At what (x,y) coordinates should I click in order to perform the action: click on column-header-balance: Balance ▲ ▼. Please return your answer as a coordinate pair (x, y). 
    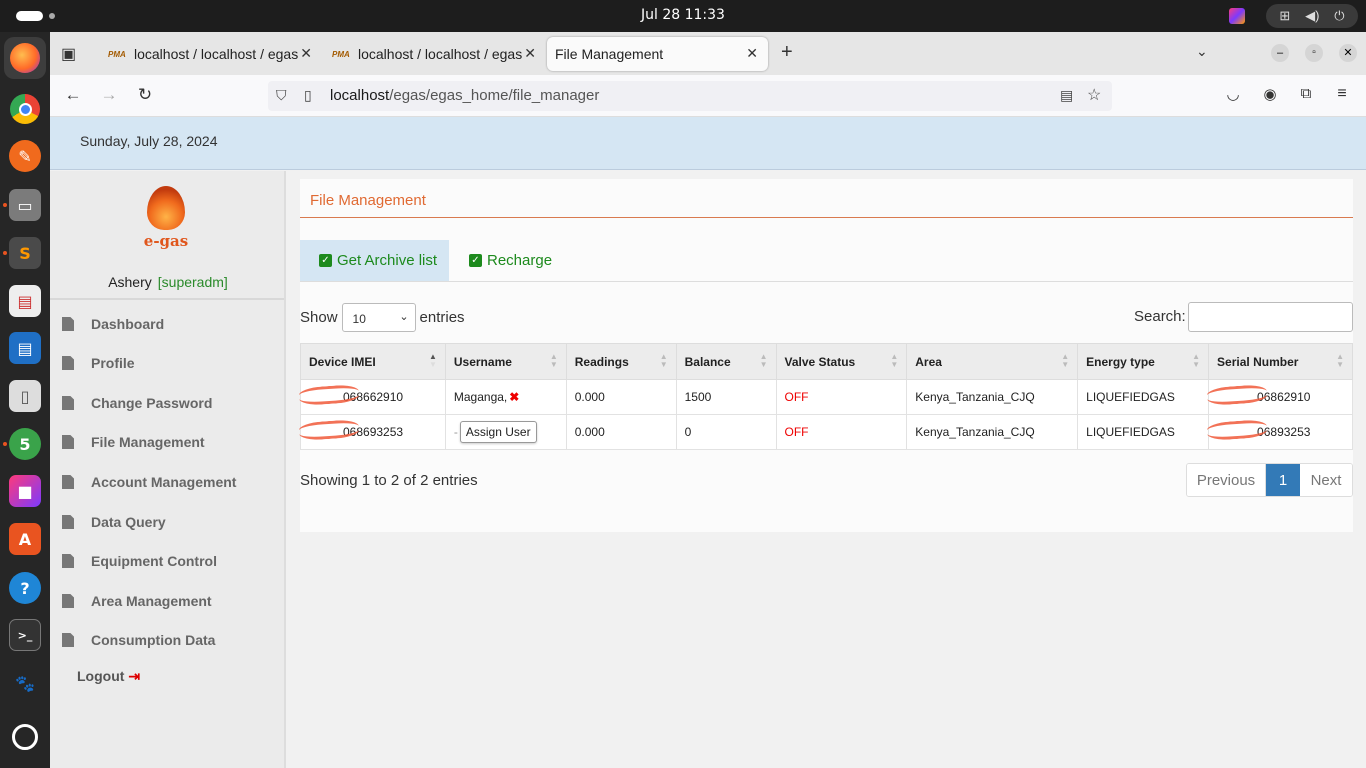
    Looking at the image, I should click on (726, 361).